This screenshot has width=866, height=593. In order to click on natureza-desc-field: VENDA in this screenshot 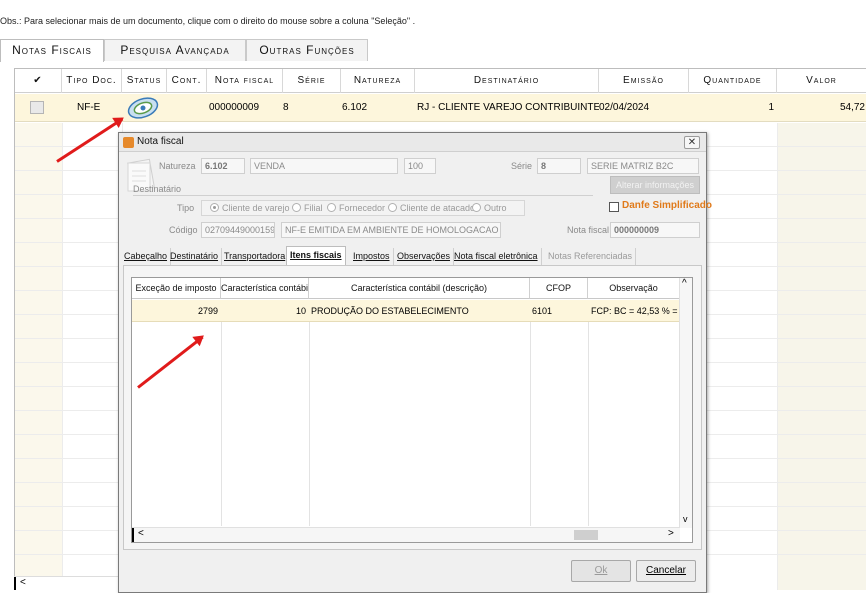, I will do `click(324, 166)`.